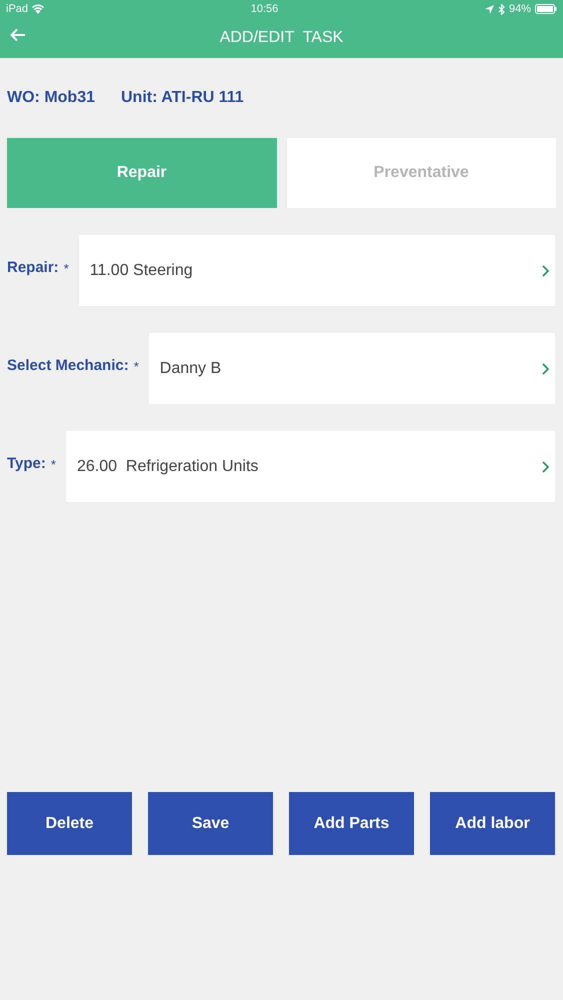  Describe the element at coordinates (282, 38) in the screenshot. I see `page-title: ADD/EDIT TASK` at that location.